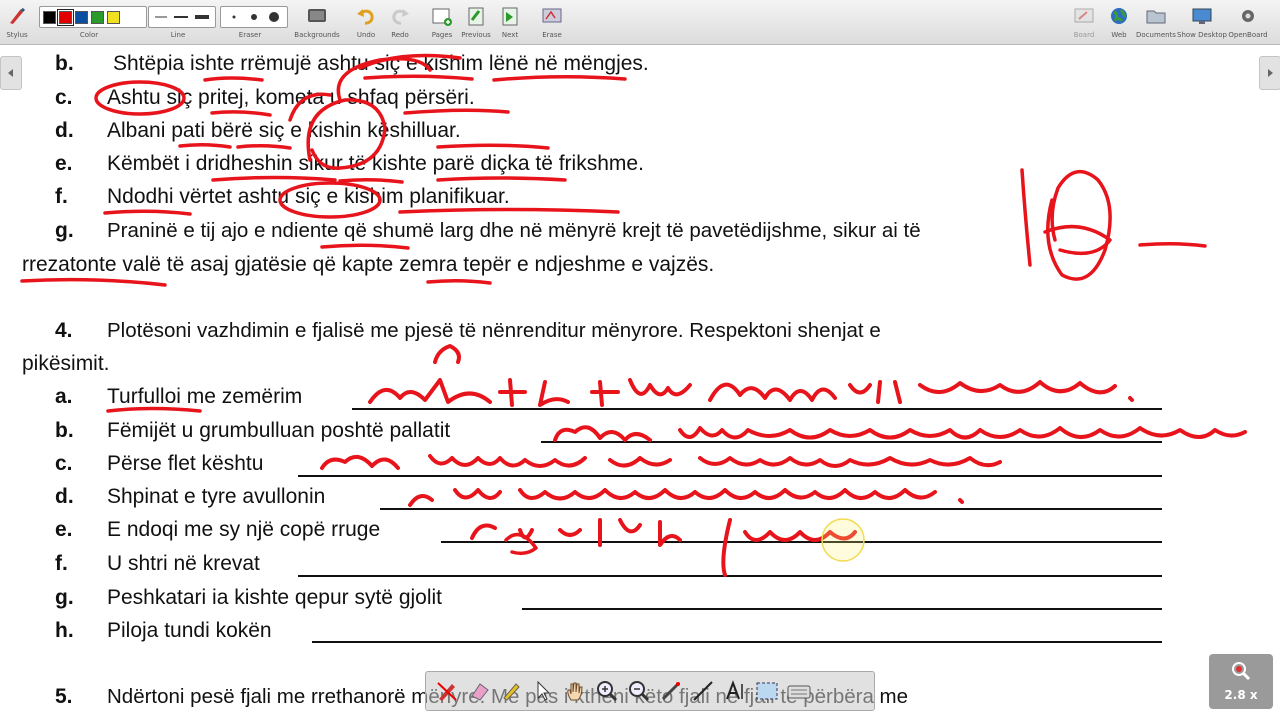 The image size is (1280, 720). I want to click on marker-tool-icon, so click(511, 691).